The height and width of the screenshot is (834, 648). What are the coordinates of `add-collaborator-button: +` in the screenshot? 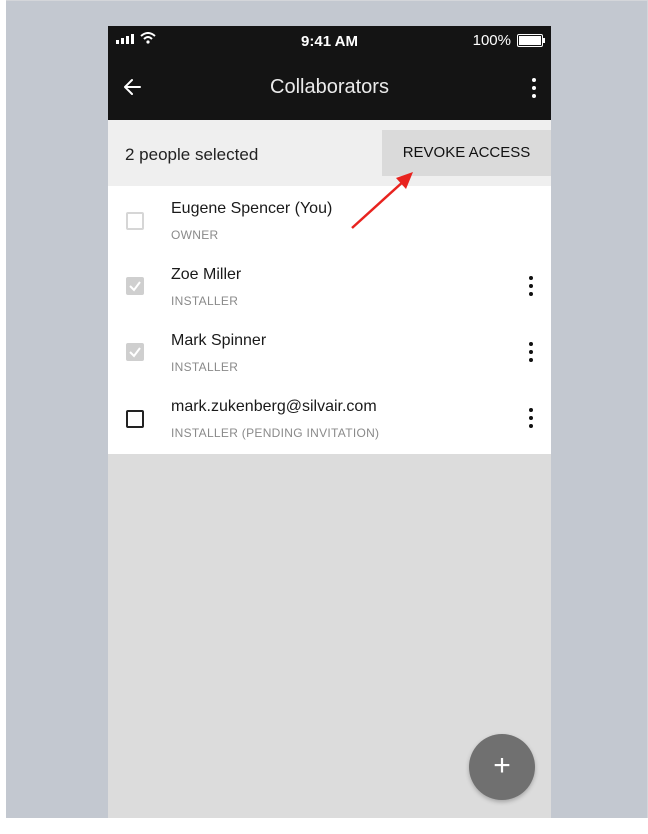 It's located at (502, 767).